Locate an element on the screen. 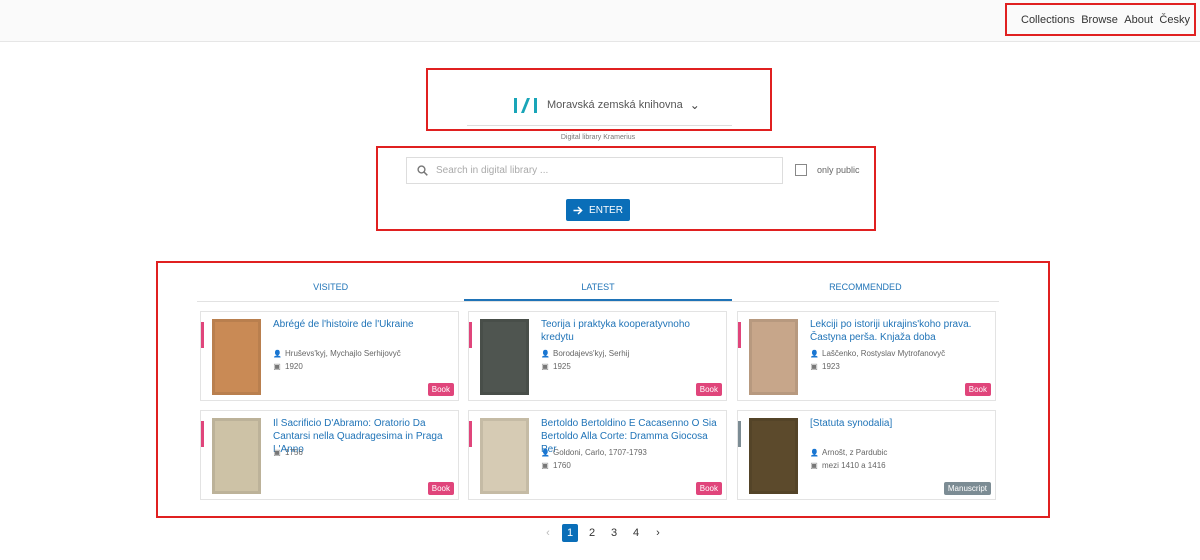 The width and height of the screenshot is (1200, 560). library-selector: Moravská zemská knihovna ⌄ is located at coordinates (607, 105).